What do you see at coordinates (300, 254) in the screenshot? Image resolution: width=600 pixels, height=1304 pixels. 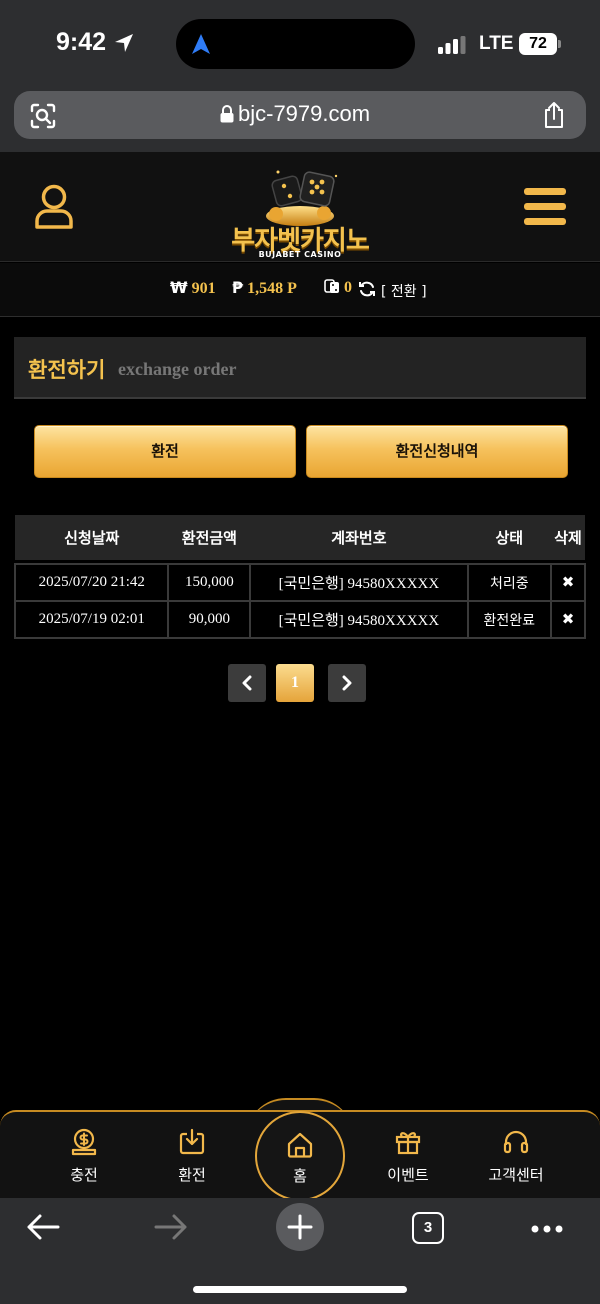 I see `logo-subtitle: BUJABET CASINO` at bounding box center [300, 254].